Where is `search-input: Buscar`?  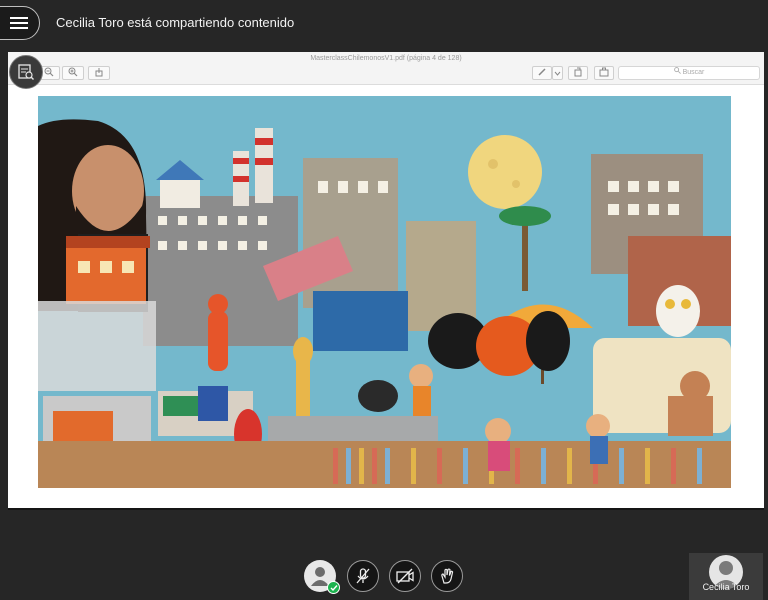
search-input: Buscar is located at coordinates (689, 73).